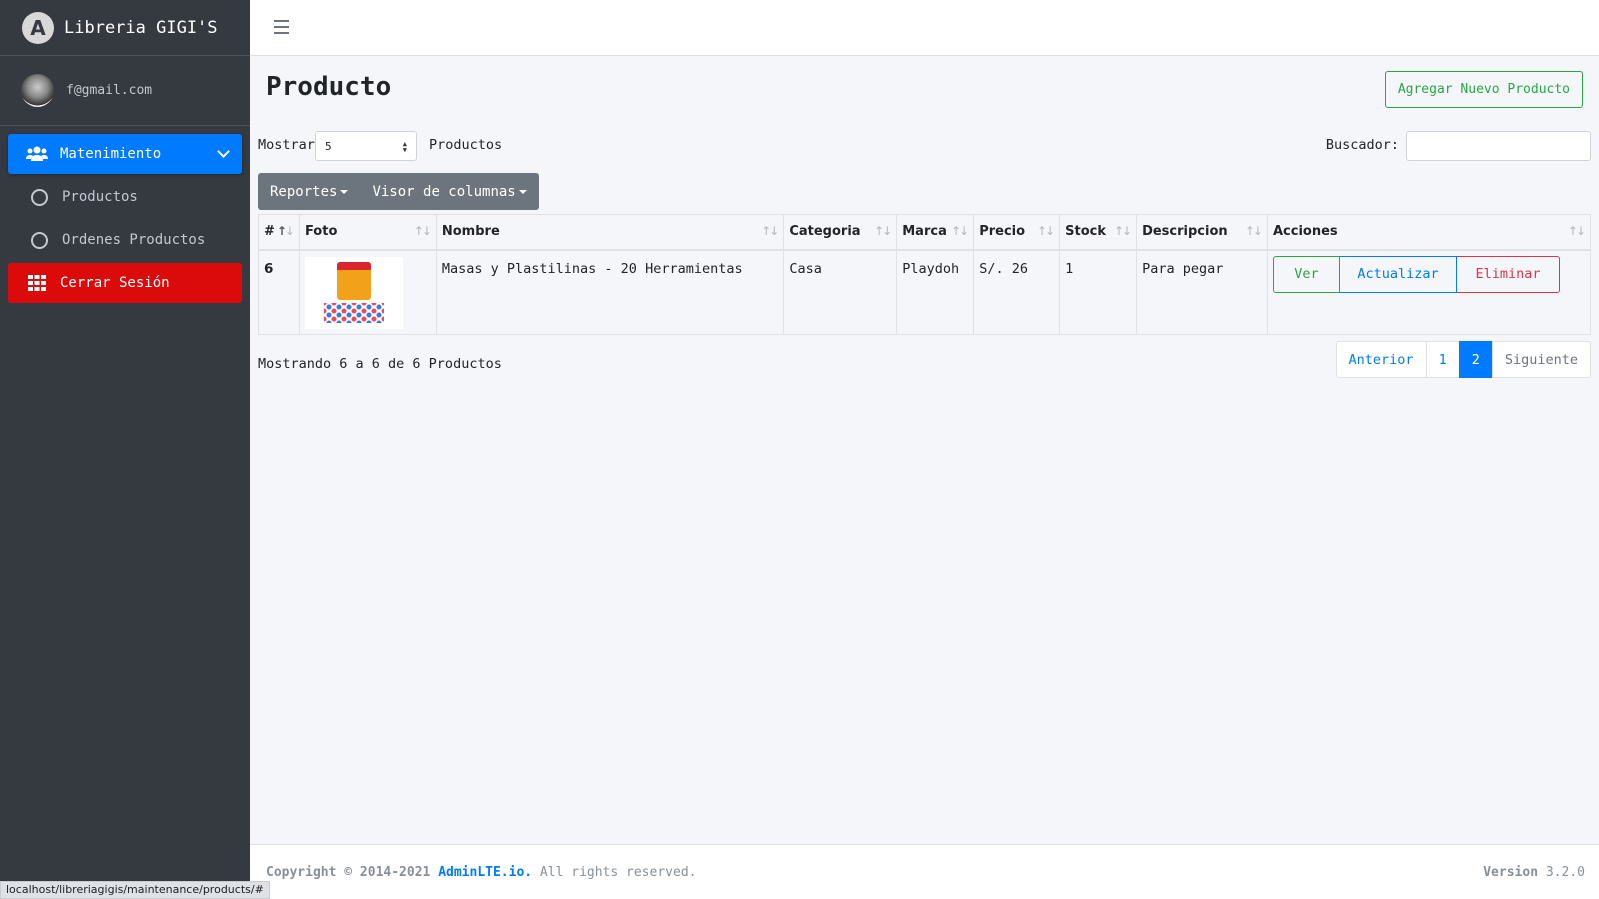 The width and height of the screenshot is (1599, 899). What do you see at coordinates (1442, 359) in the screenshot?
I see `page-1-button: 1` at bounding box center [1442, 359].